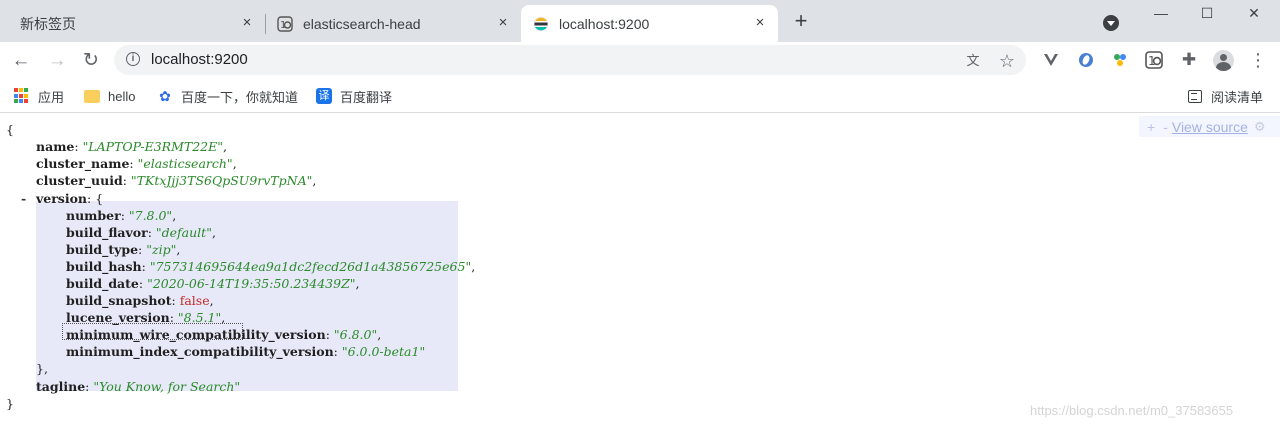 This screenshot has width=1280, height=428. I want to click on tab-elasticsearch-head: 1 elasticsearch-head ×, so click(393, 23).